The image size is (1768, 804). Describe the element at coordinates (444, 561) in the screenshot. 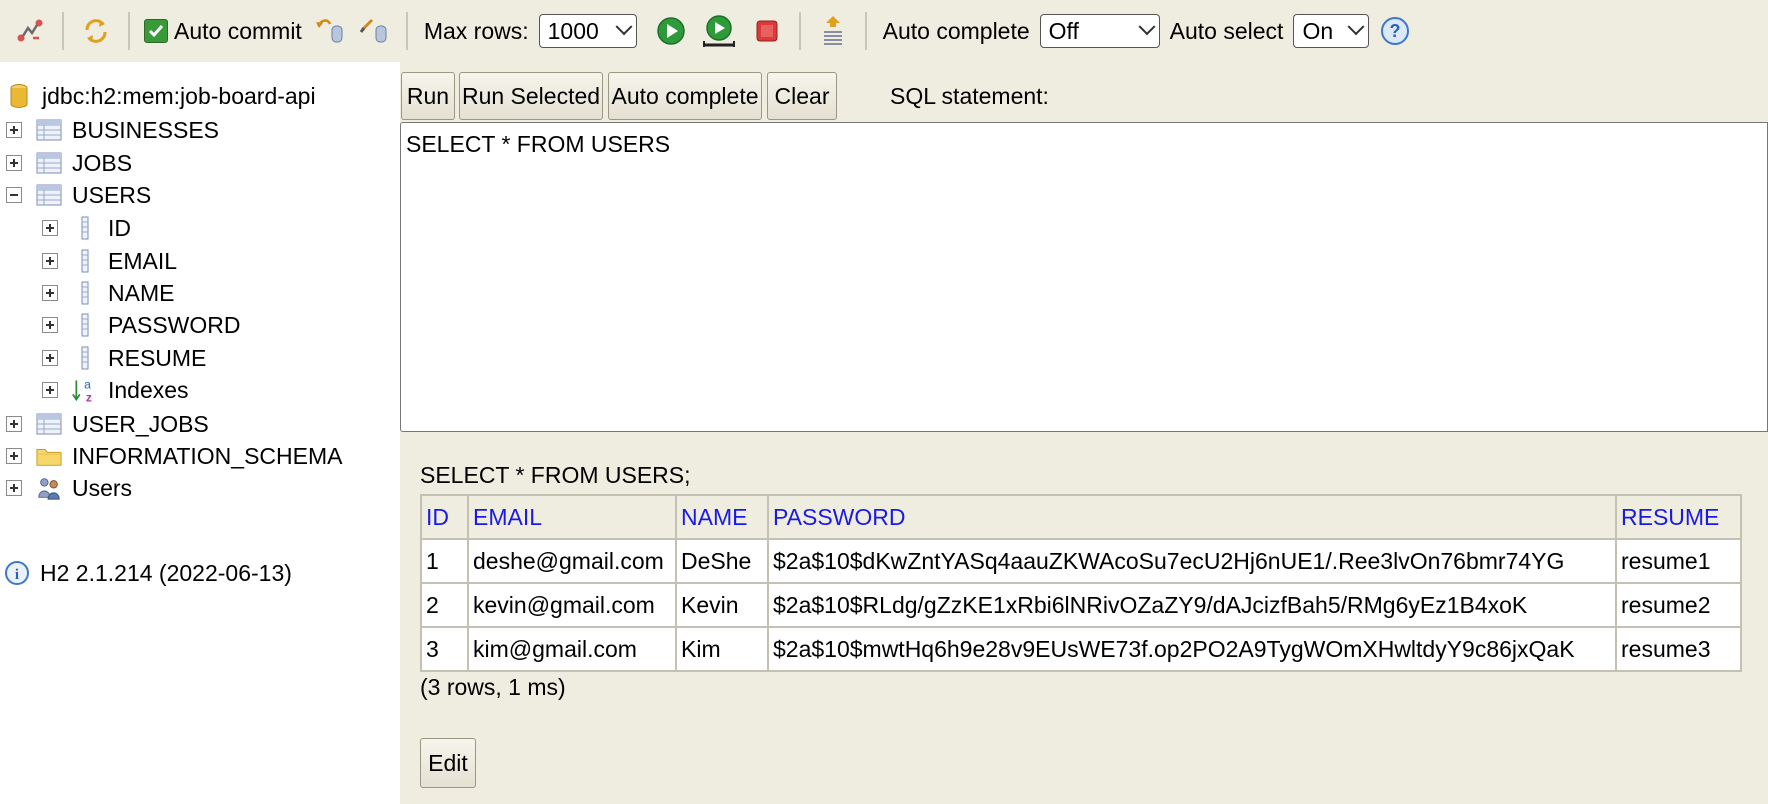

I see `cell-id: 1` at that location.